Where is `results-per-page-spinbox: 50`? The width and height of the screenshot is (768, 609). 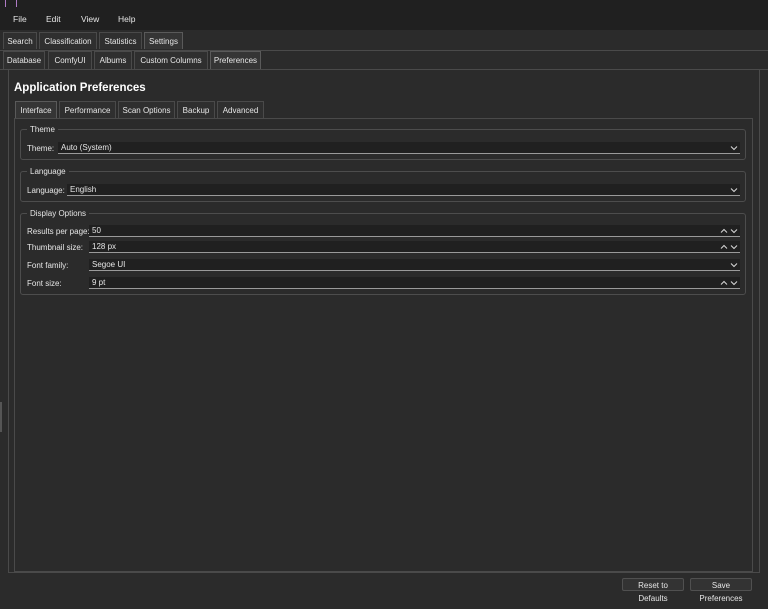 results-per-page-spinbox: 50 is located at coordinates (414, 231).